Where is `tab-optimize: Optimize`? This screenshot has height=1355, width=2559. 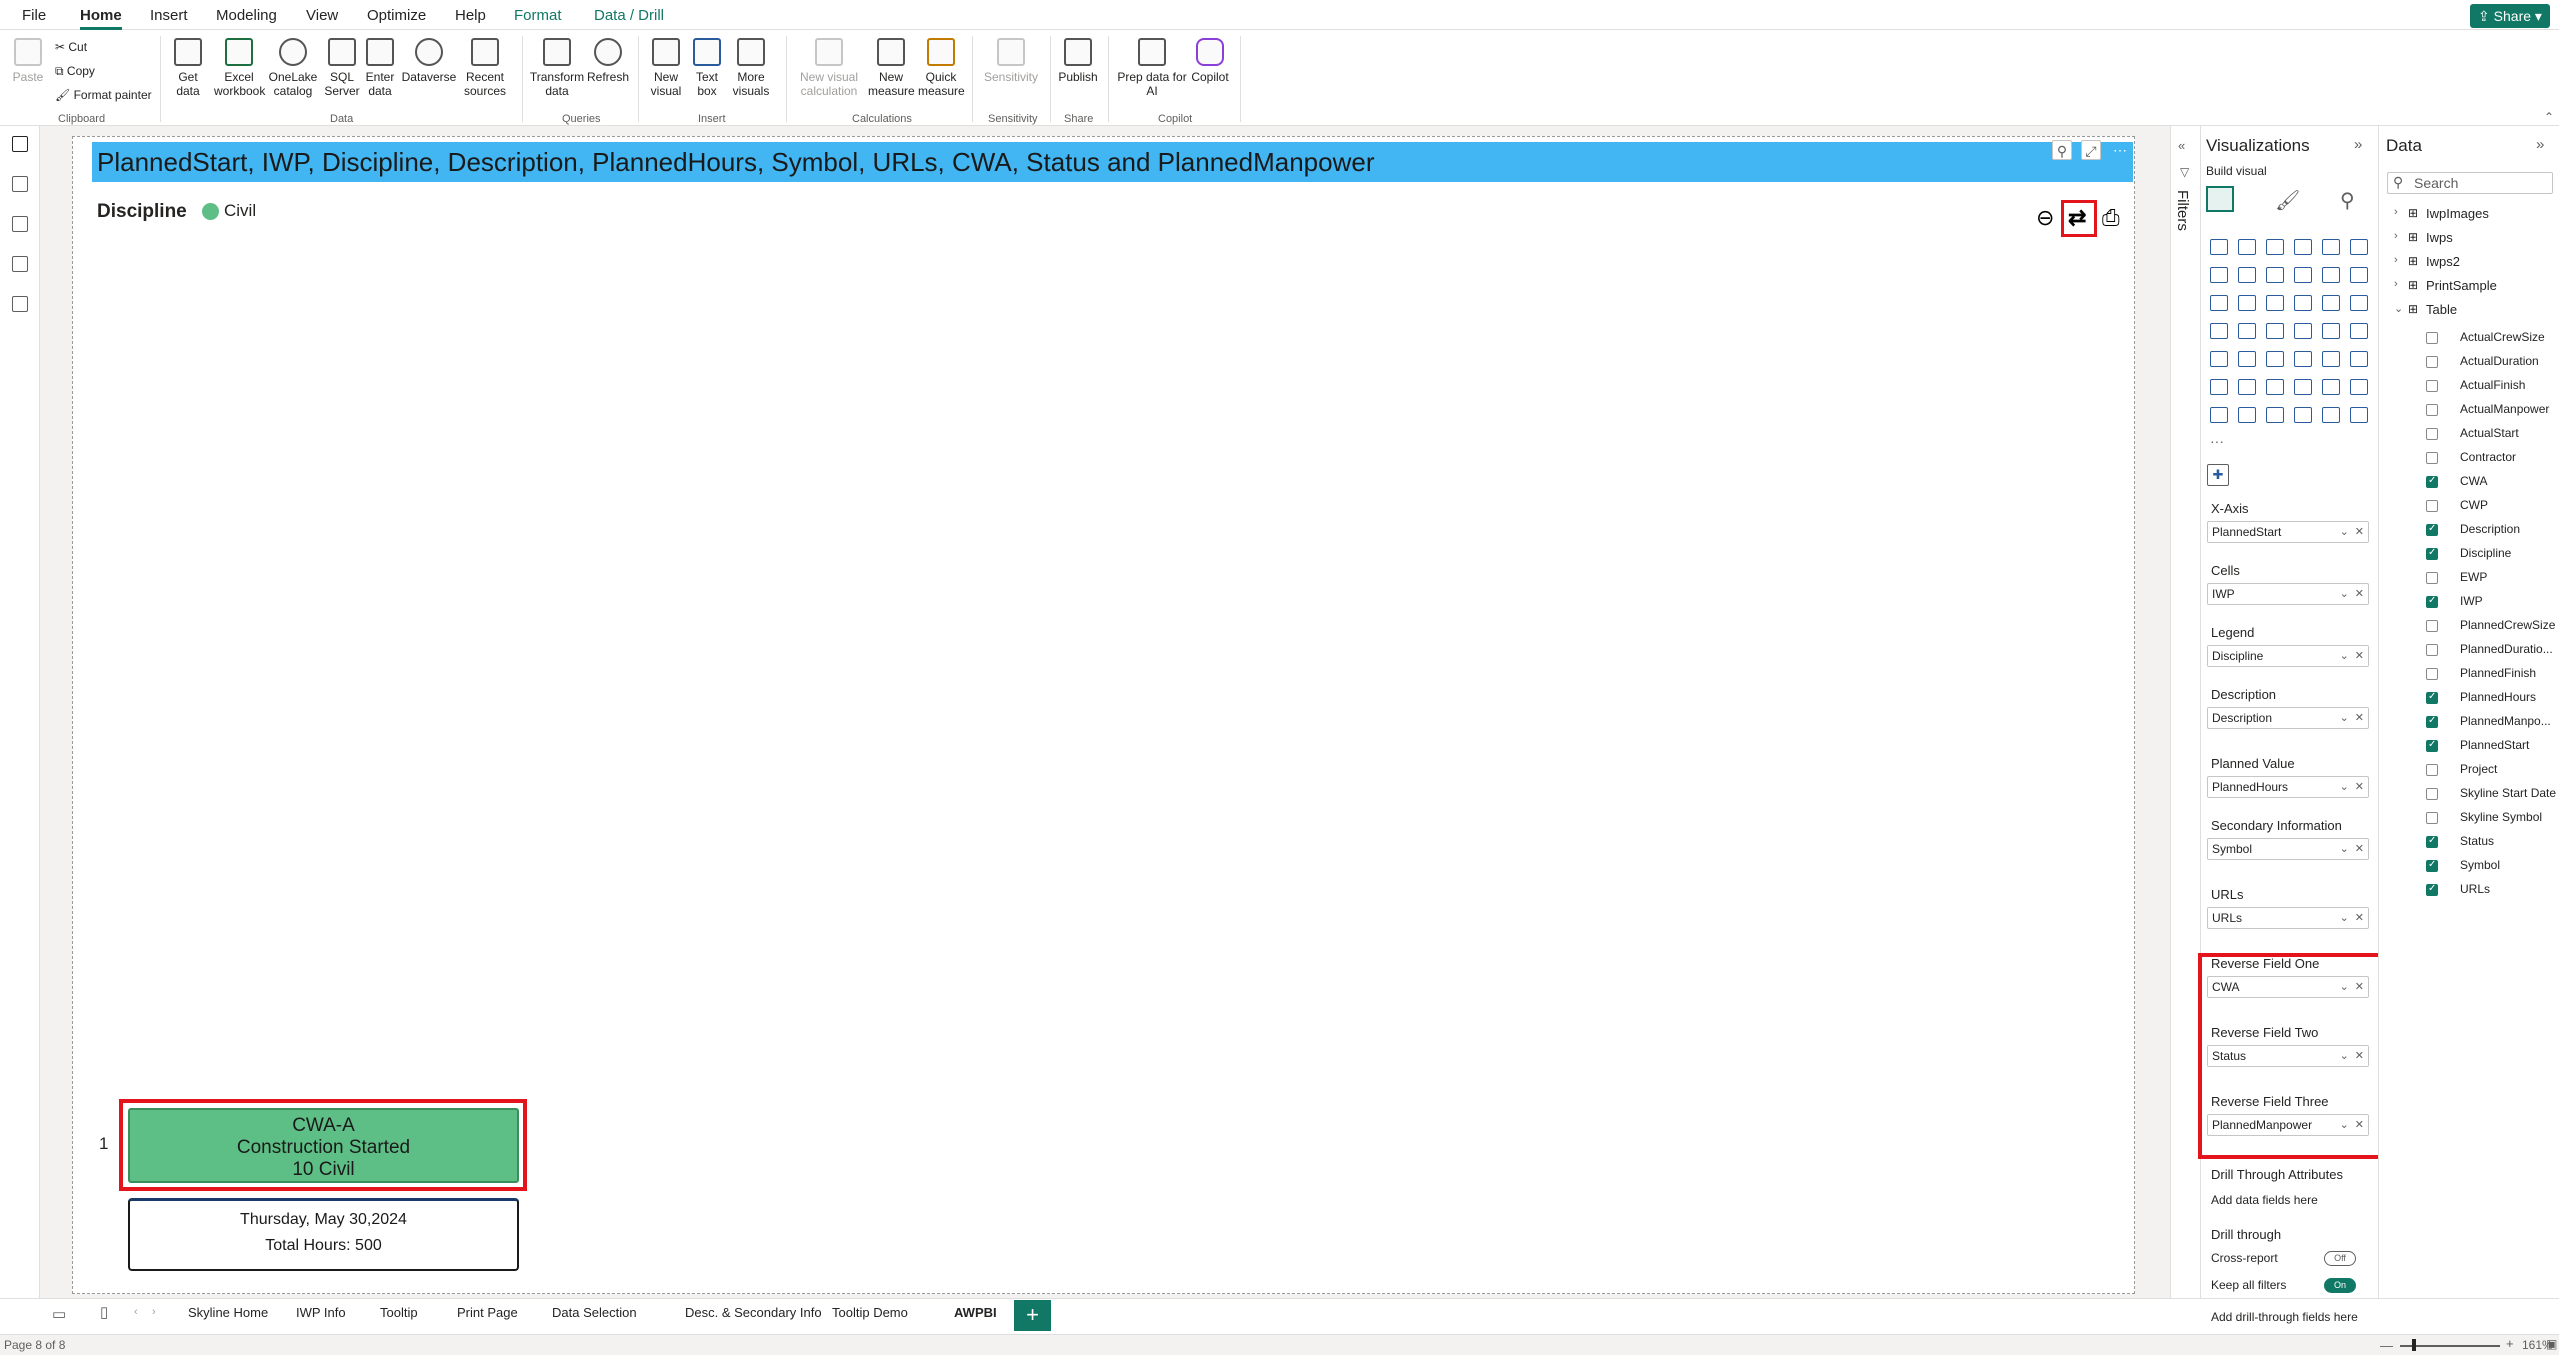 tab-optimize: Optimize is located at coordinates (396, 15).